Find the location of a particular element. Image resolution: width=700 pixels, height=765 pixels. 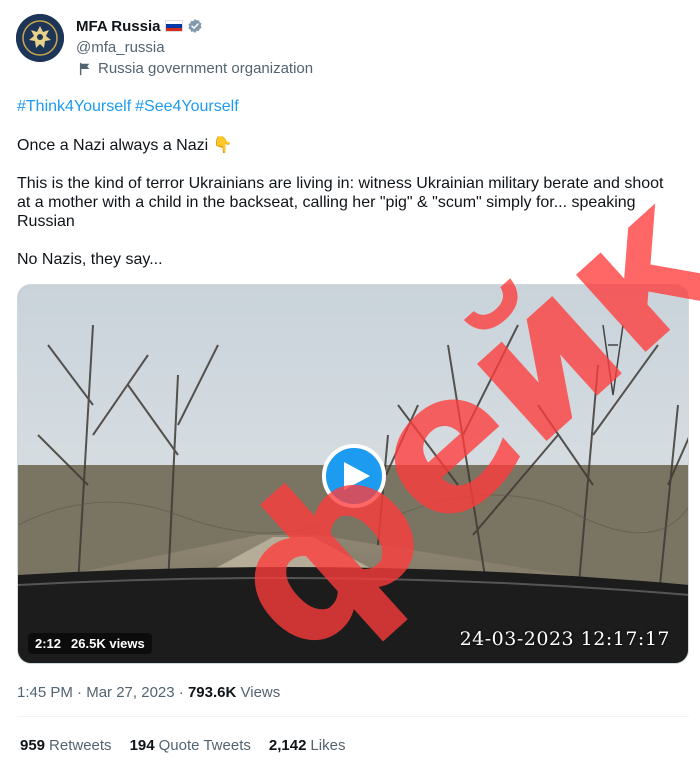

likes-stat: 2,142 Likes is located at coordinates (307, 745).